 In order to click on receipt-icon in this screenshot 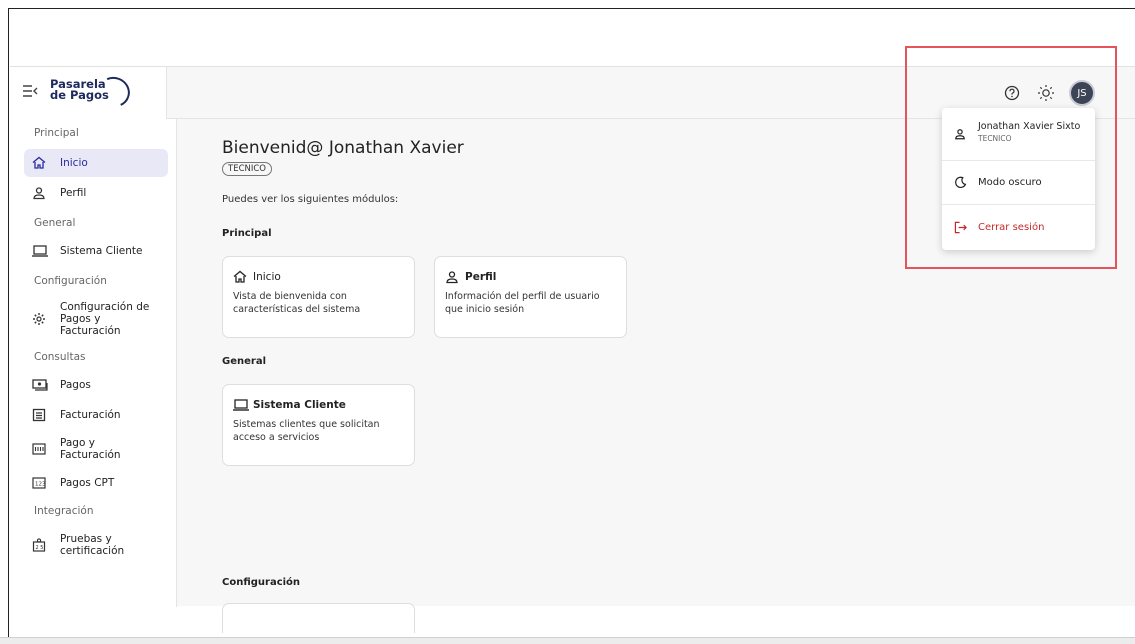, I will do `click(43, 415)`.